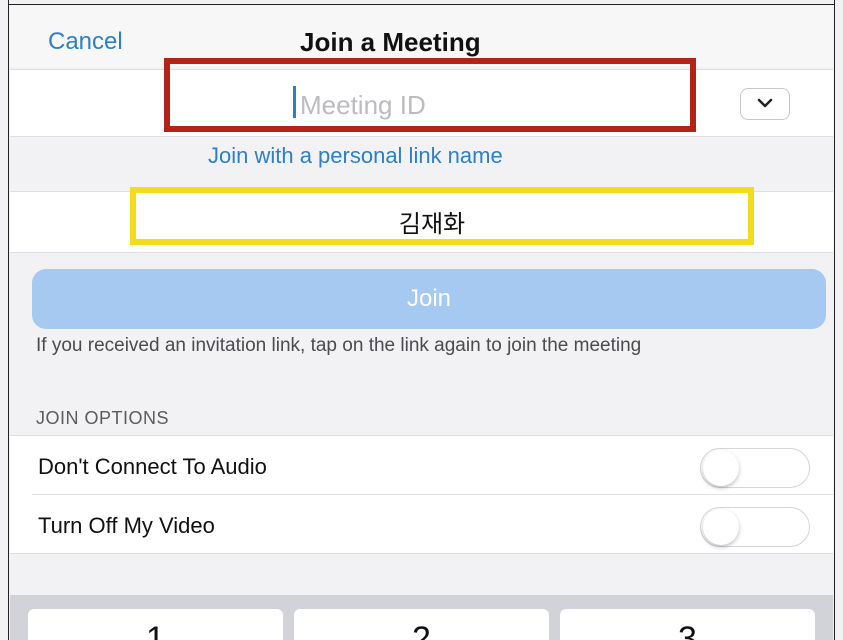 The image size is (843, 640). Describe the element at coordinates (421, 524) in the screenshot. I see `option-row-video: Turn Off My Video` at that location.